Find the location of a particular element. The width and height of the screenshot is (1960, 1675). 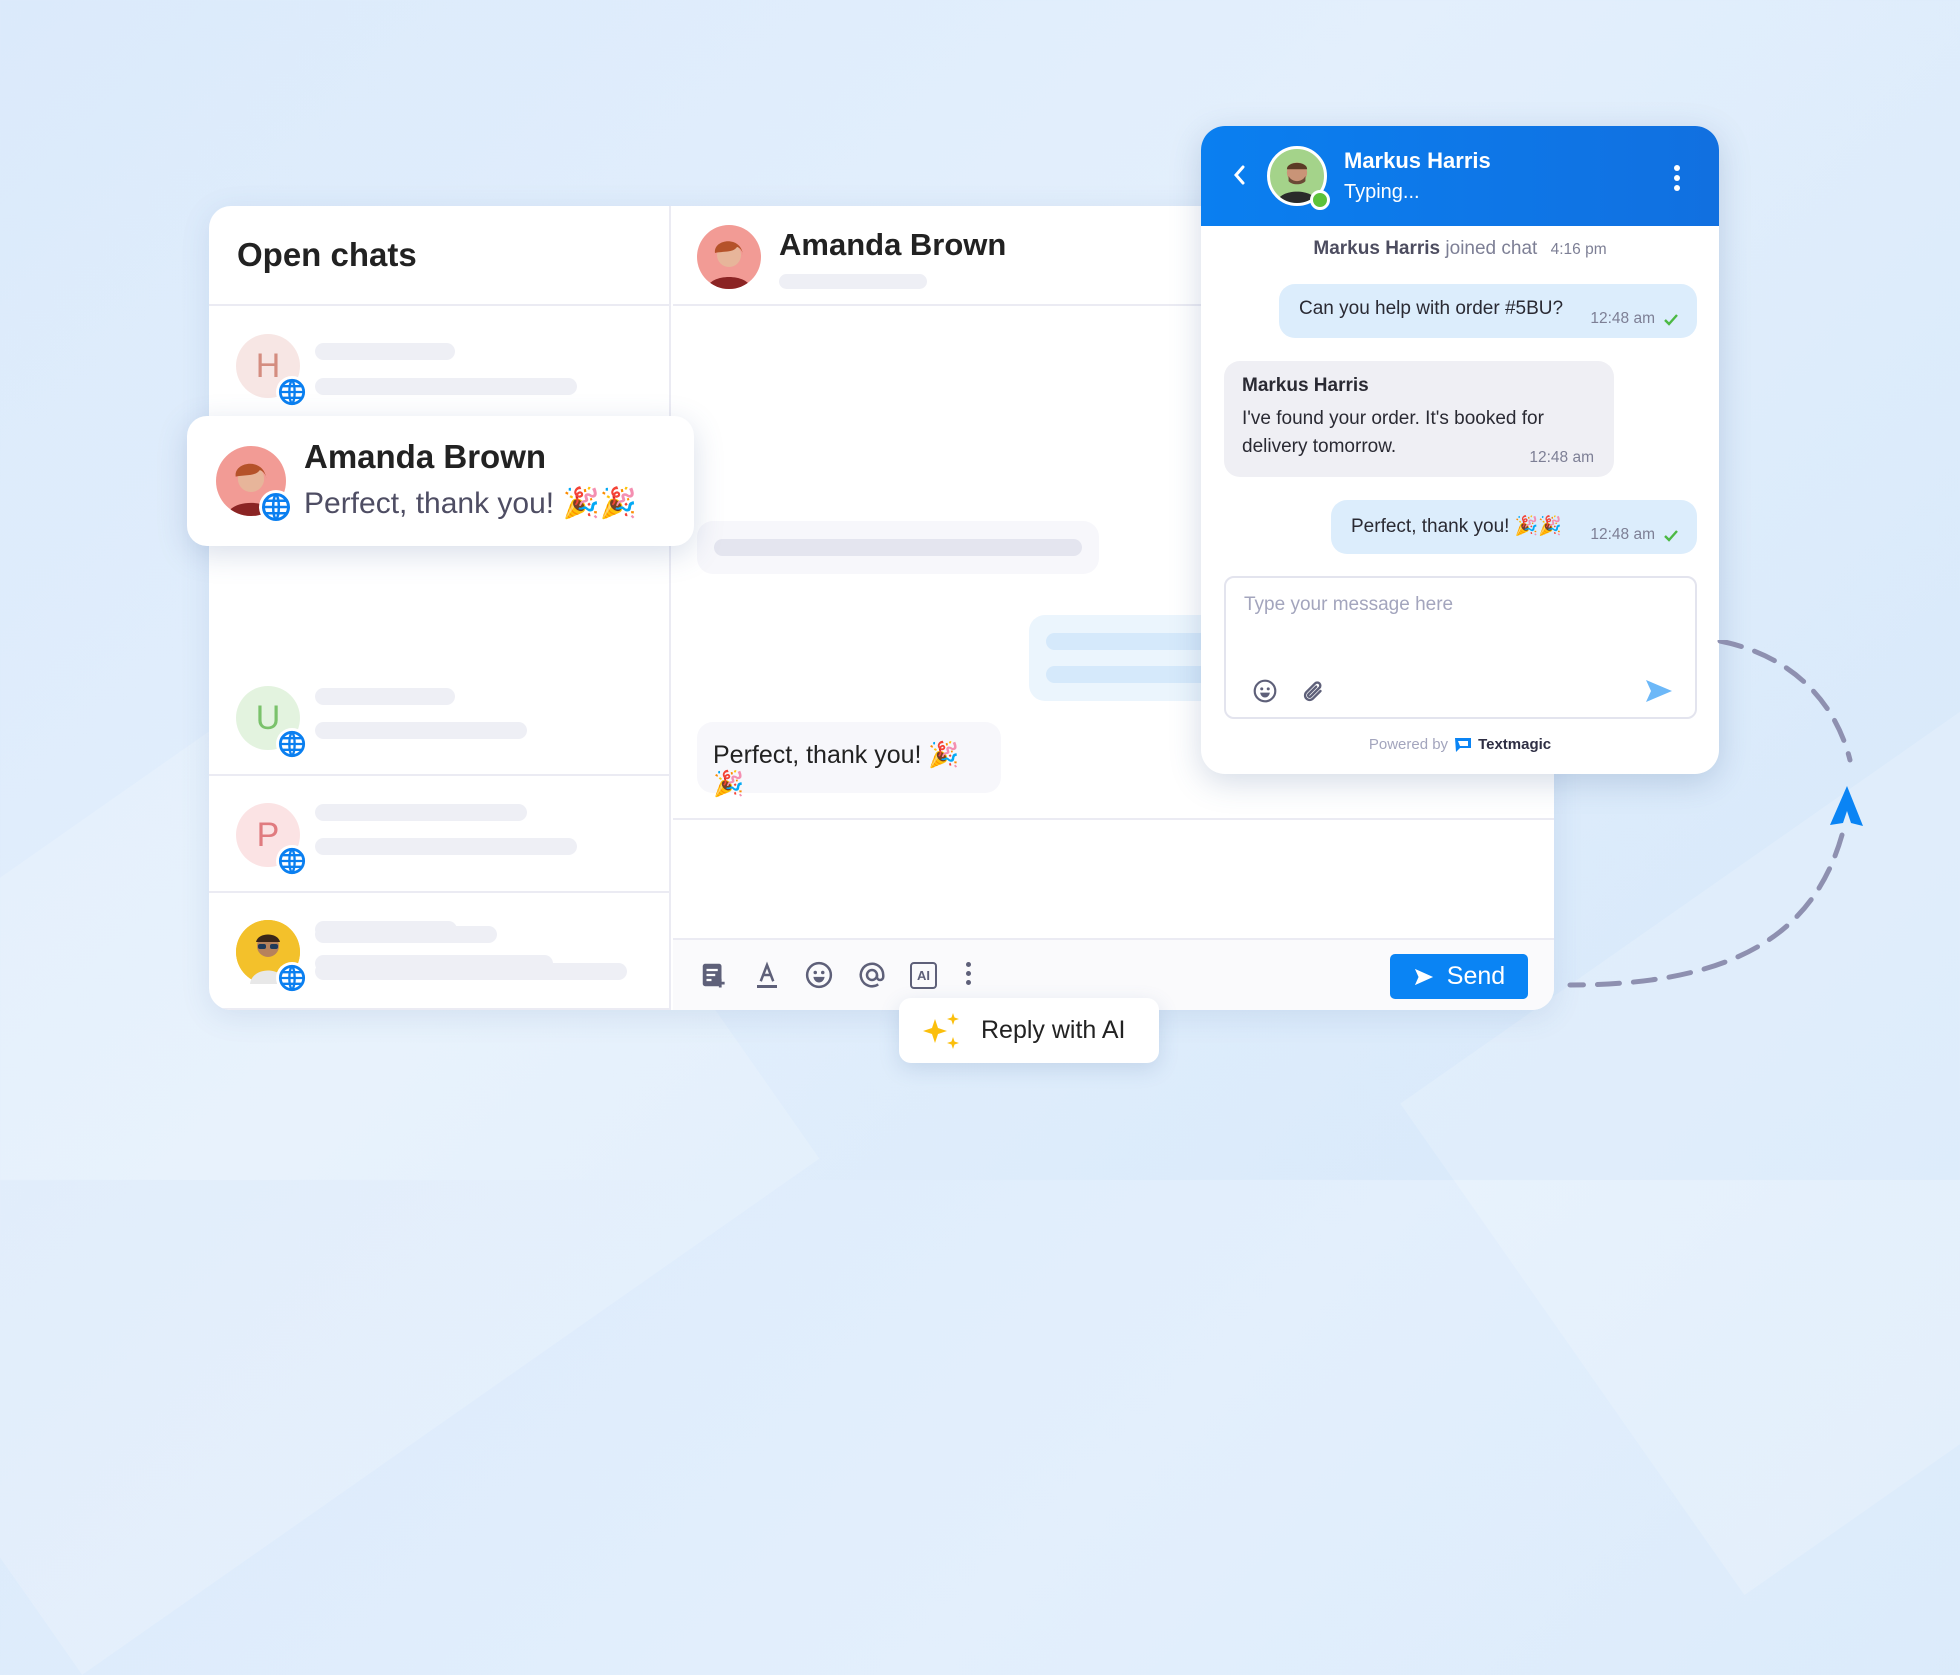

contact-avatar is located at coordinates (729, 257).